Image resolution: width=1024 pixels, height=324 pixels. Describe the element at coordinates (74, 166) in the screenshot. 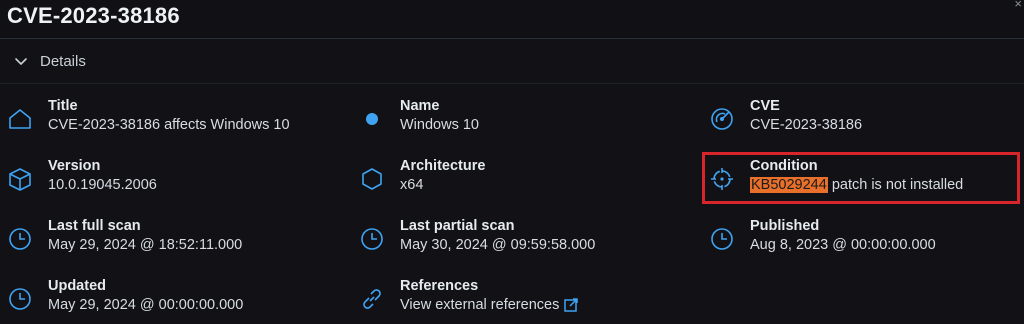

I see `field-label: Version` at that location.